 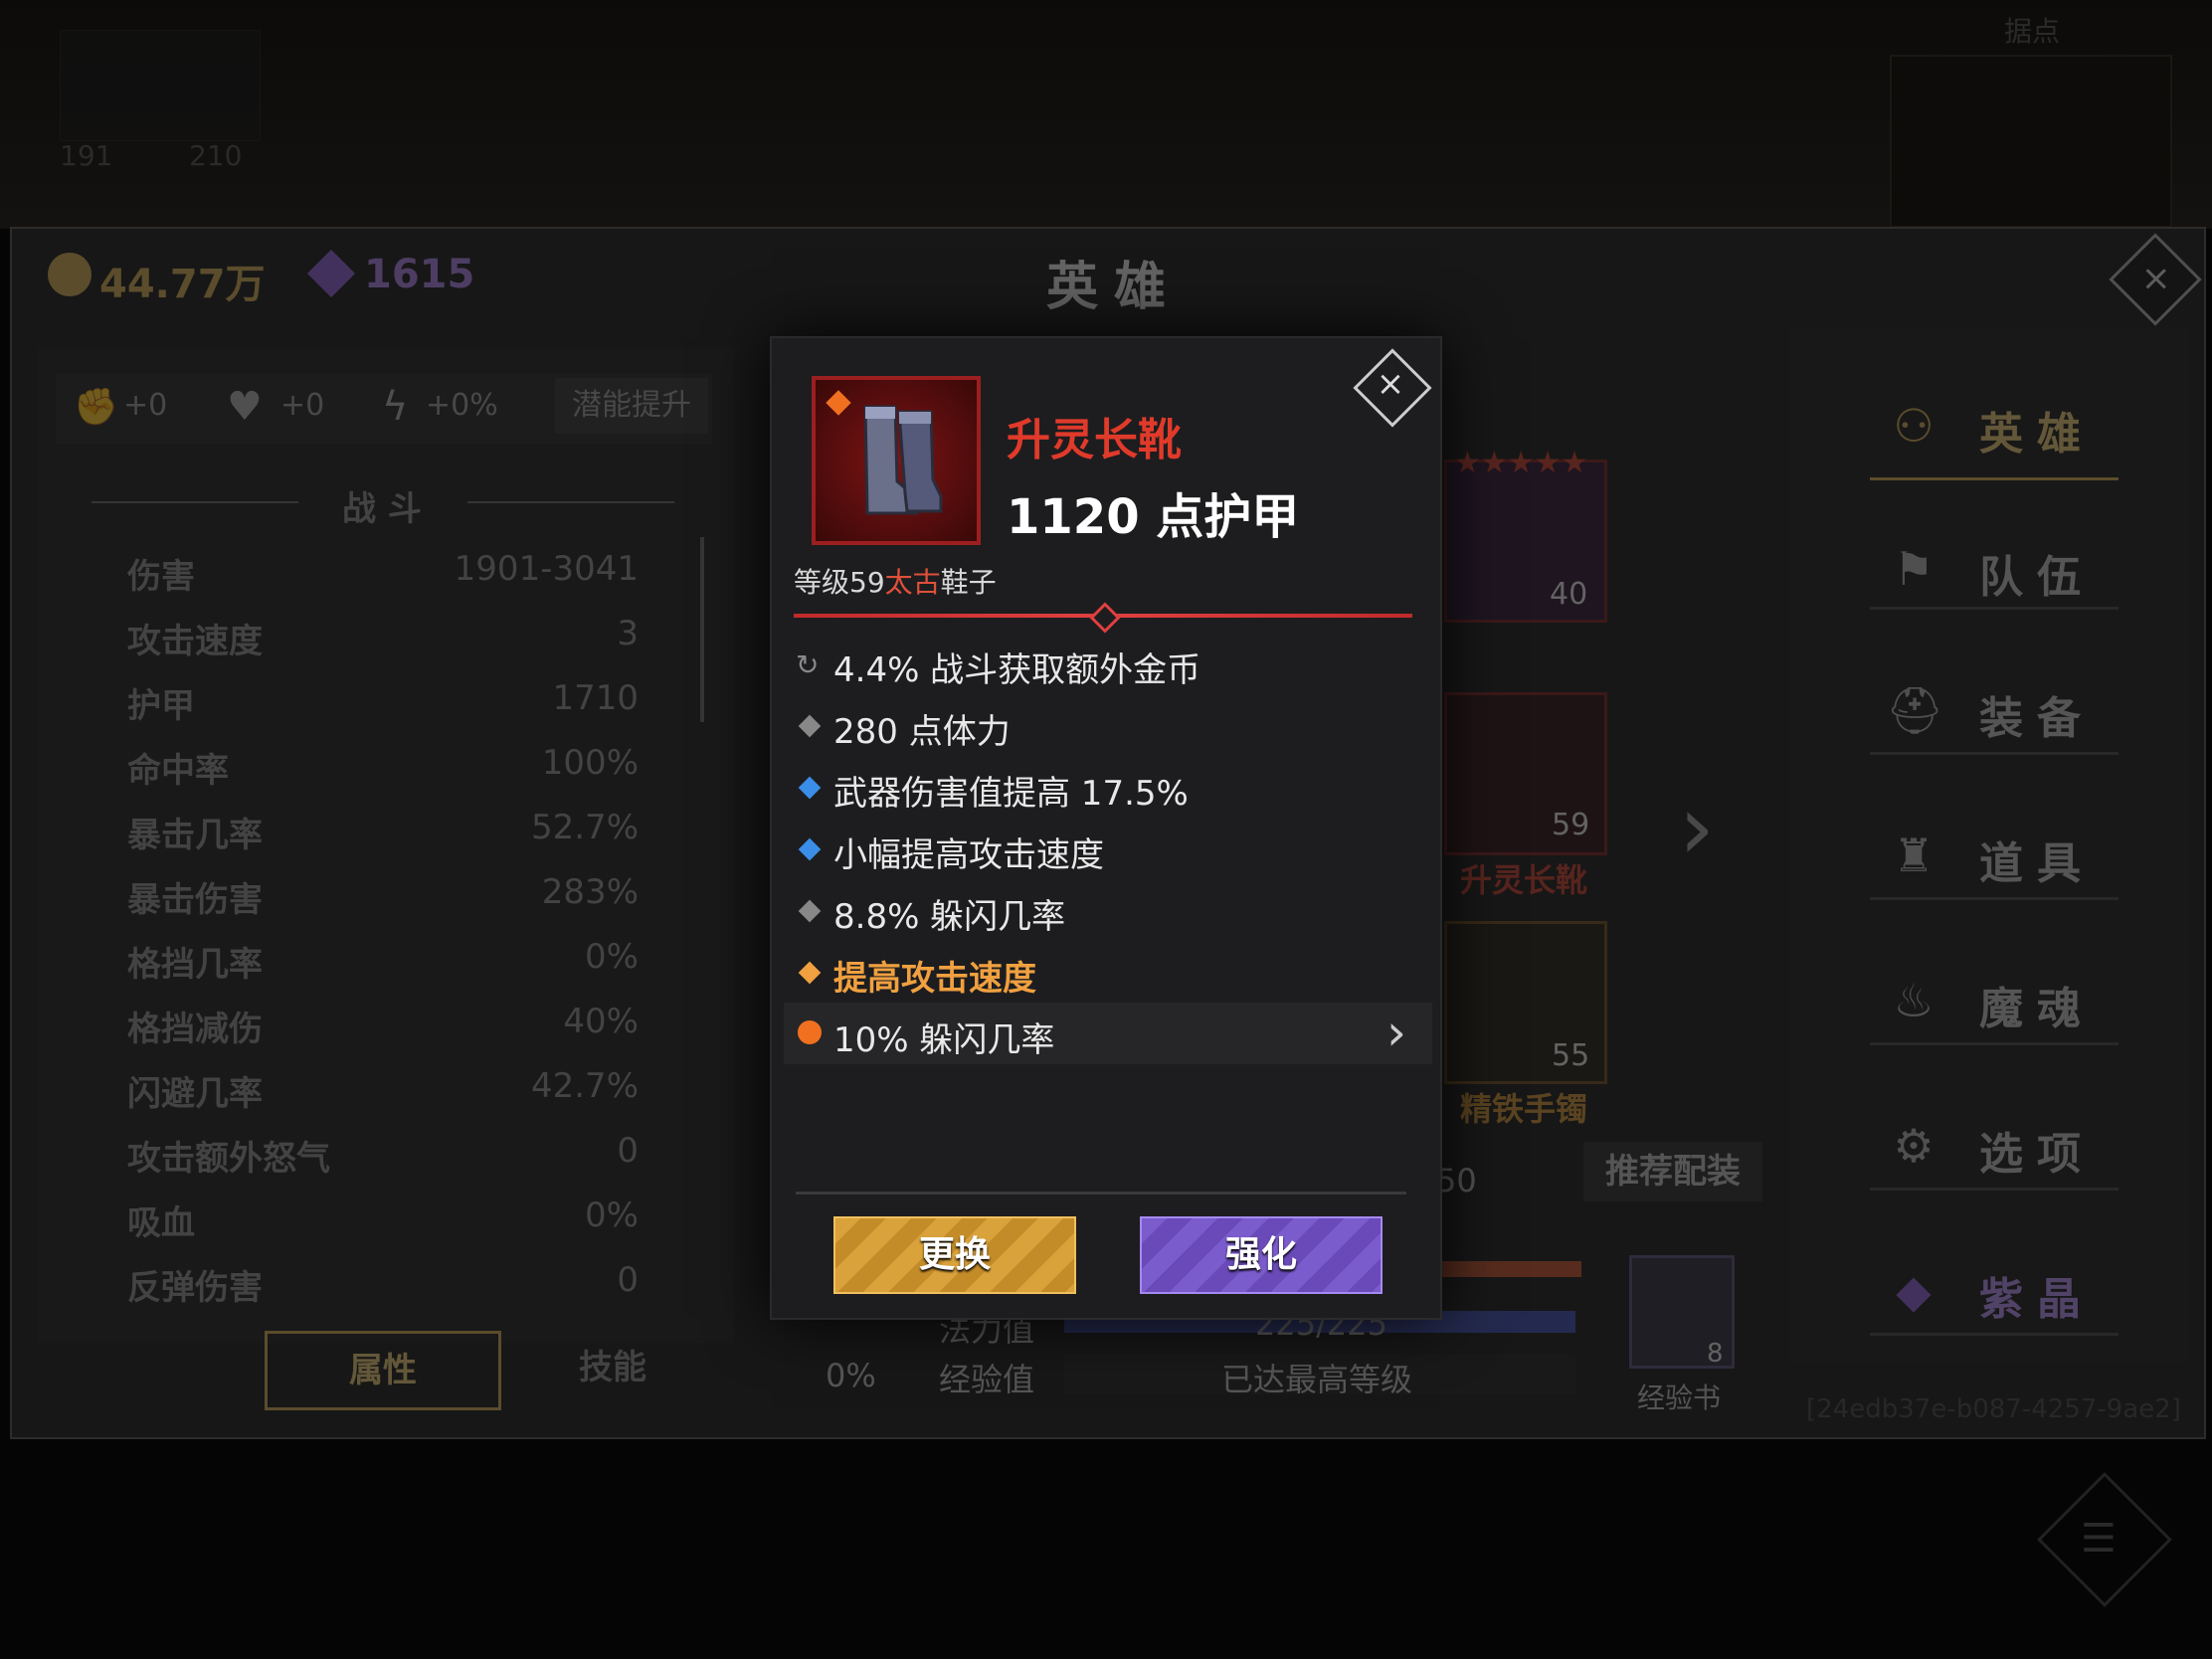 I want to click on potential-button: 潜能提升, so click(x=631, y=406).